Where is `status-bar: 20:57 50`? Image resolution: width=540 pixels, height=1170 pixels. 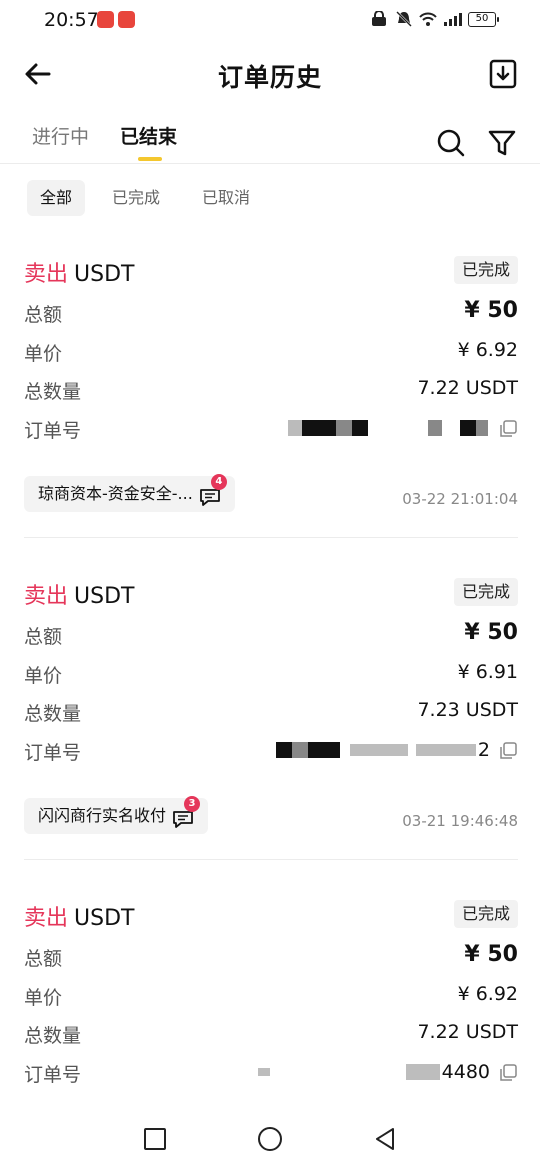 status-bar: 20:57 50 is located at coordinates (270, 20).